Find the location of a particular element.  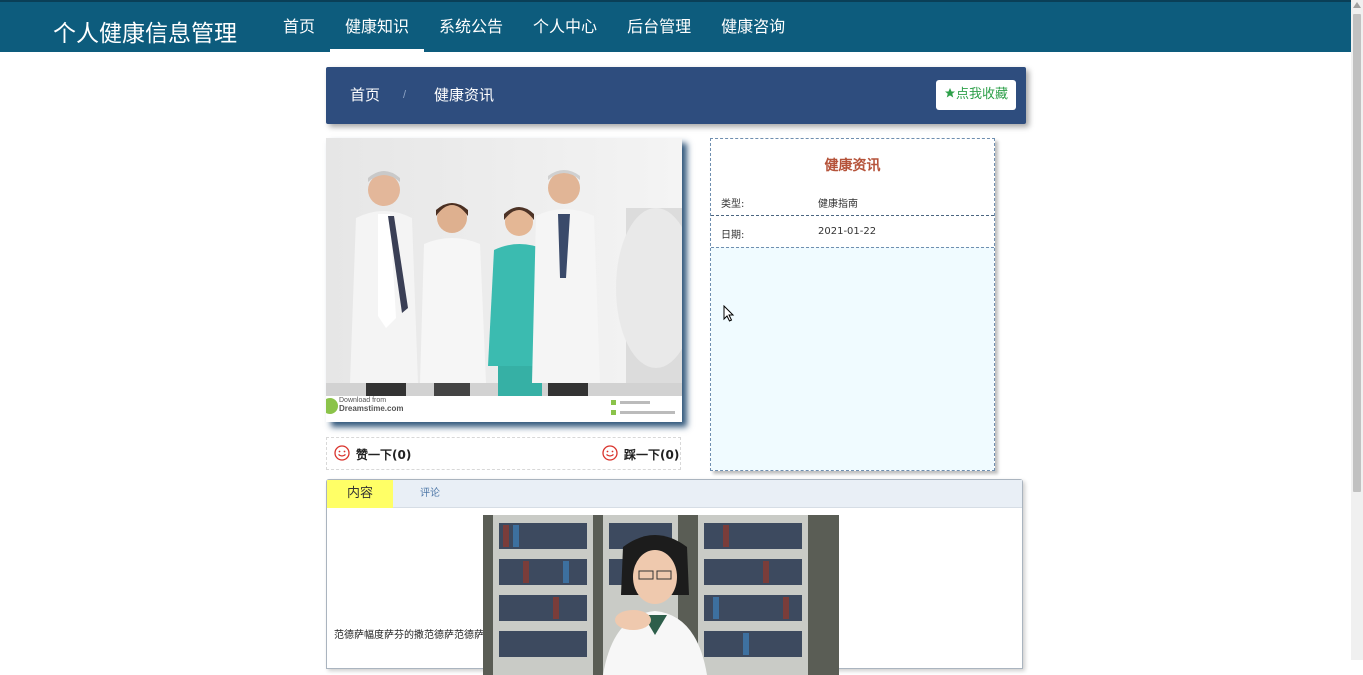

site-brand: 个人健康信息管理 is located at coordinates (145, 31).